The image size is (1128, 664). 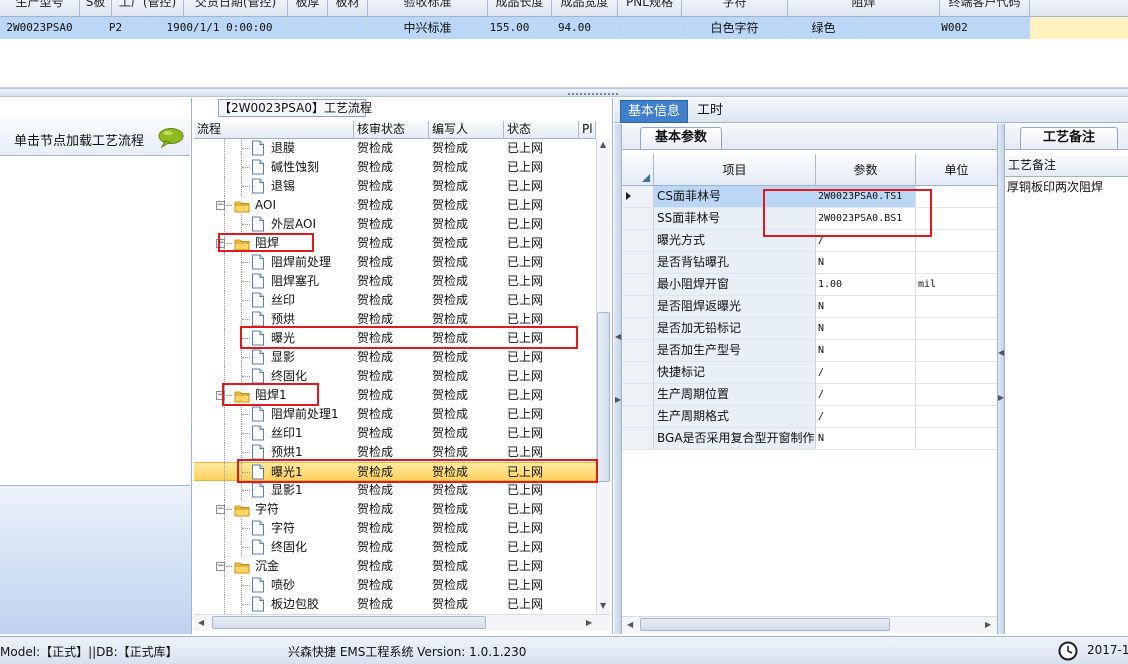 What do you see at coordinates (864, 8) in the screenshot?
I see `col-header: 阻焊` at bounding box center [864, 8].